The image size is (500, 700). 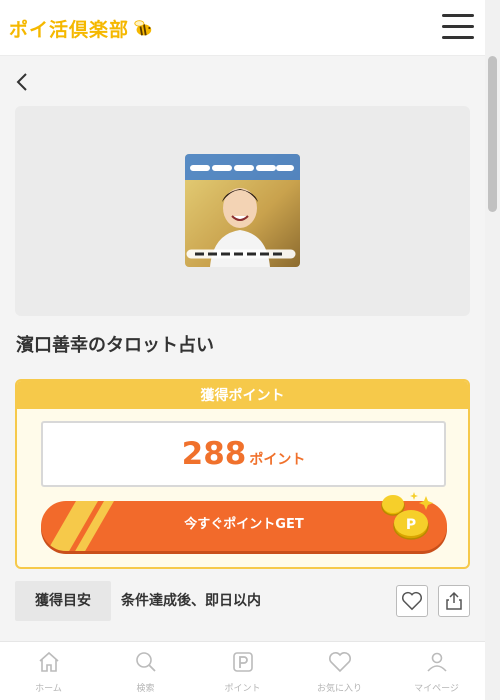 I want to click on nav-mypage-label: マイページ, so click(x=436, y=689).